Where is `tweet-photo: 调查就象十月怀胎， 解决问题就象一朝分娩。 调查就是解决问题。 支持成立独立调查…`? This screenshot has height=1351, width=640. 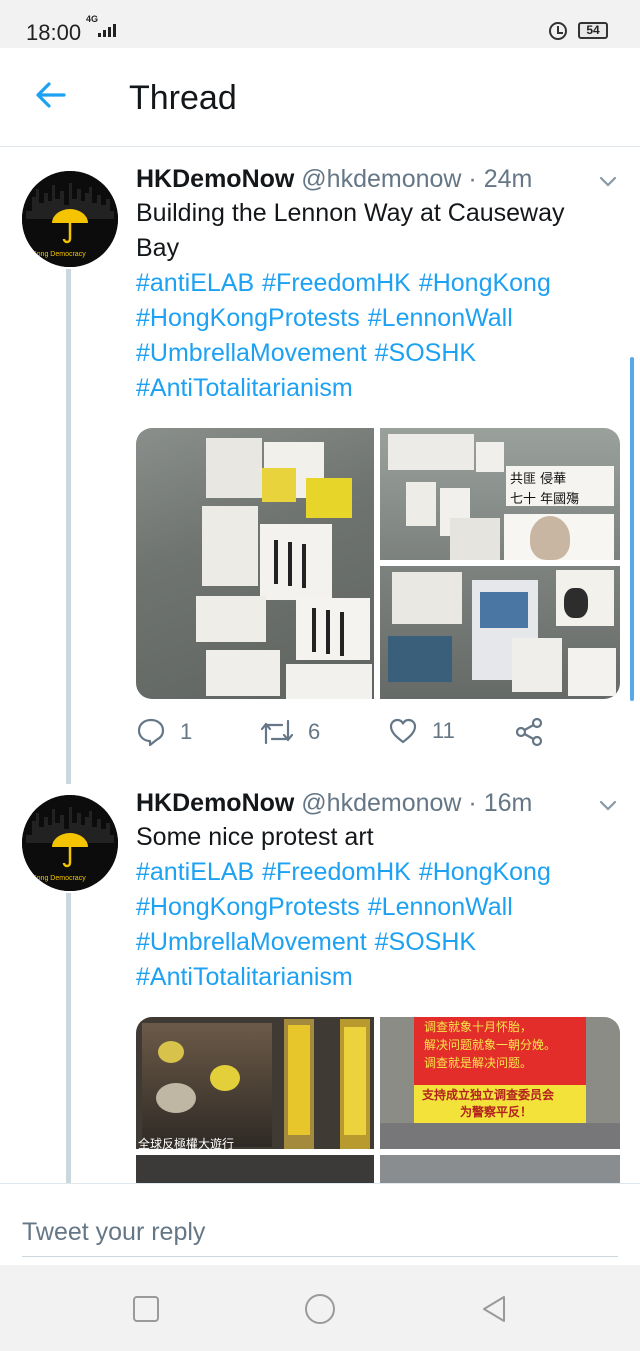 tweet-photo: 调查就象十月怀胎， 解决问题就象一朝分娩。 调查就是解决问题。 支持成立独立调查… is located at coordinates (500, 1083).